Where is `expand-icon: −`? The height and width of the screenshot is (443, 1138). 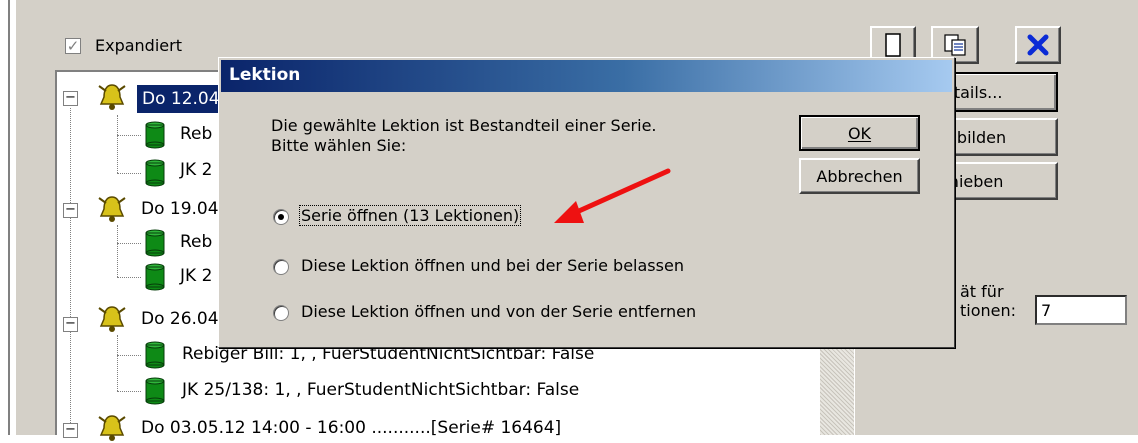 expand-icon: − is located at coordinates (70, 430).